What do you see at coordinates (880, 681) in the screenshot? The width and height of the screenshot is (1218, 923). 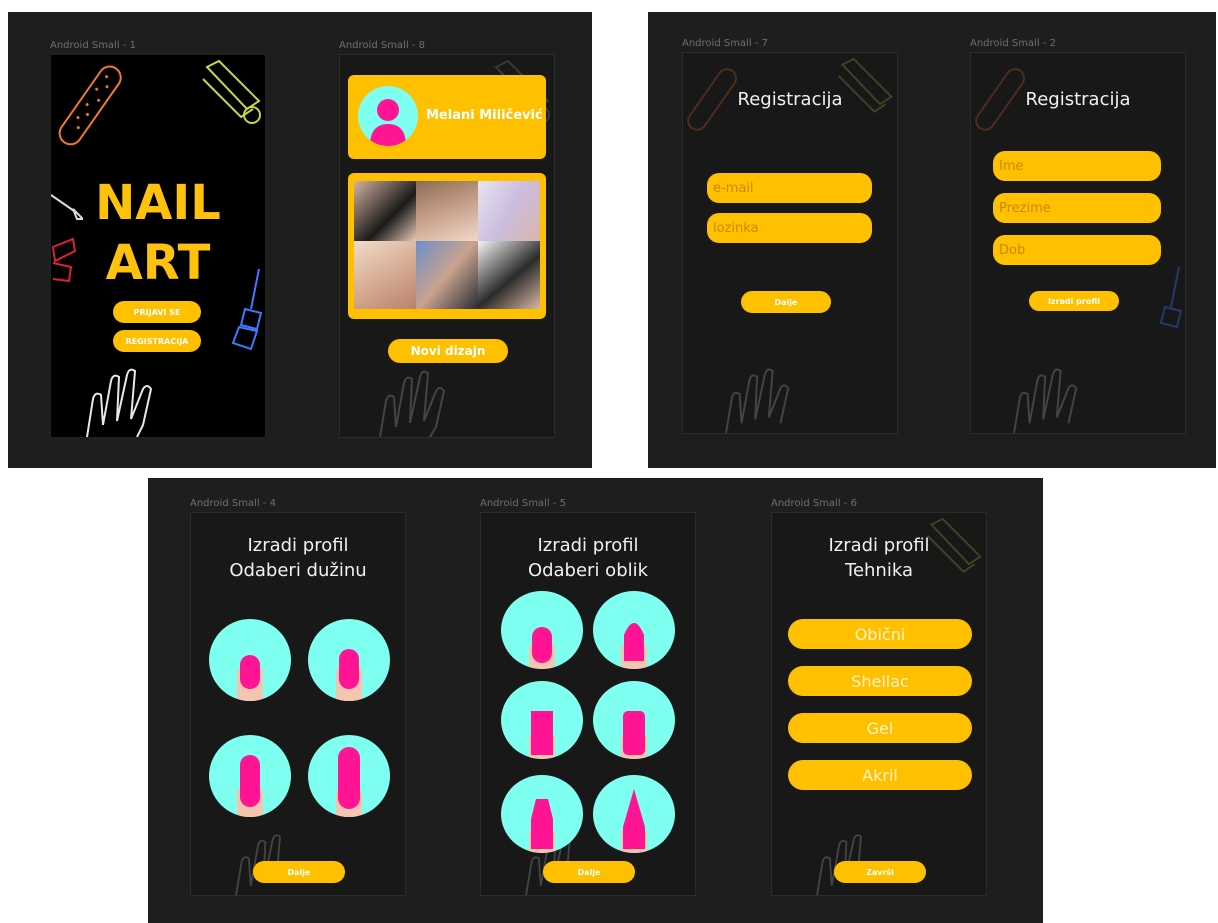 I see `technique-option-shellac: Shellac` at bounding box center [880, 681].